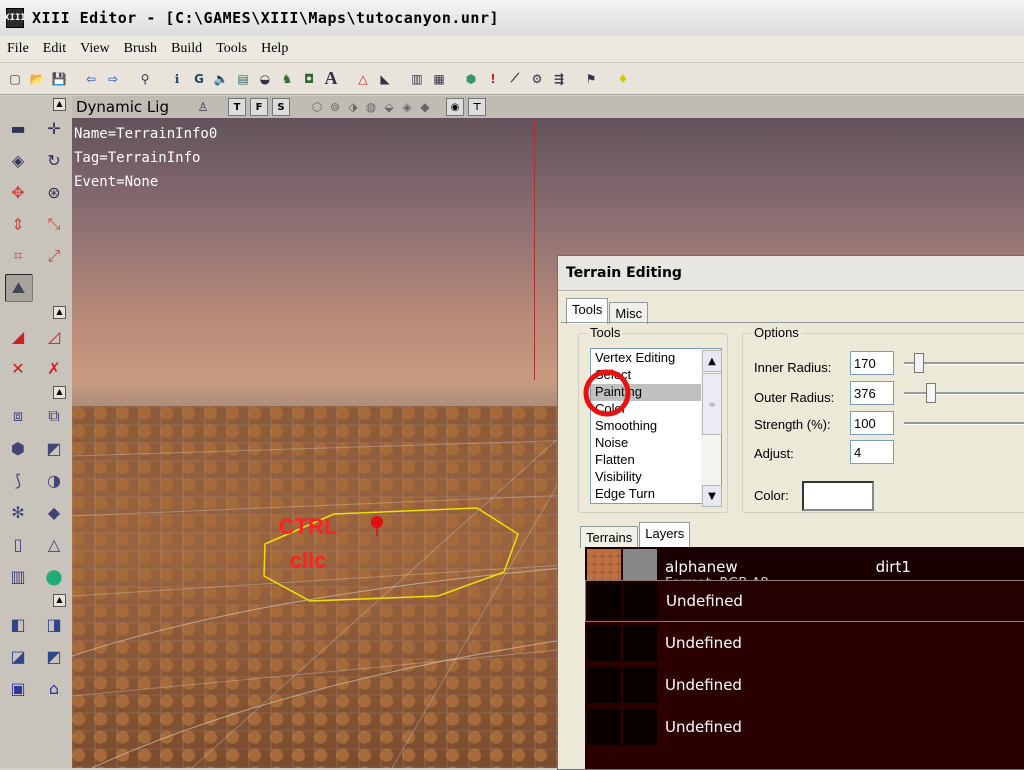 The image size is (1024, 770). What do you see at coordinates (177, 79) in the screenshot?
I see `info-icon: ℹ` at bounding box center [177, 79].